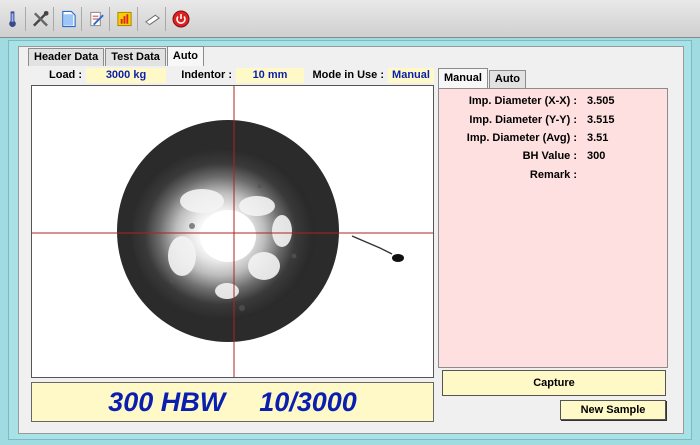 This screenshot has height=445, width=700. Describe the element at coordinates (598, 138) in the screenshot. I see `diameter-avg-value: 3.51` at that location.